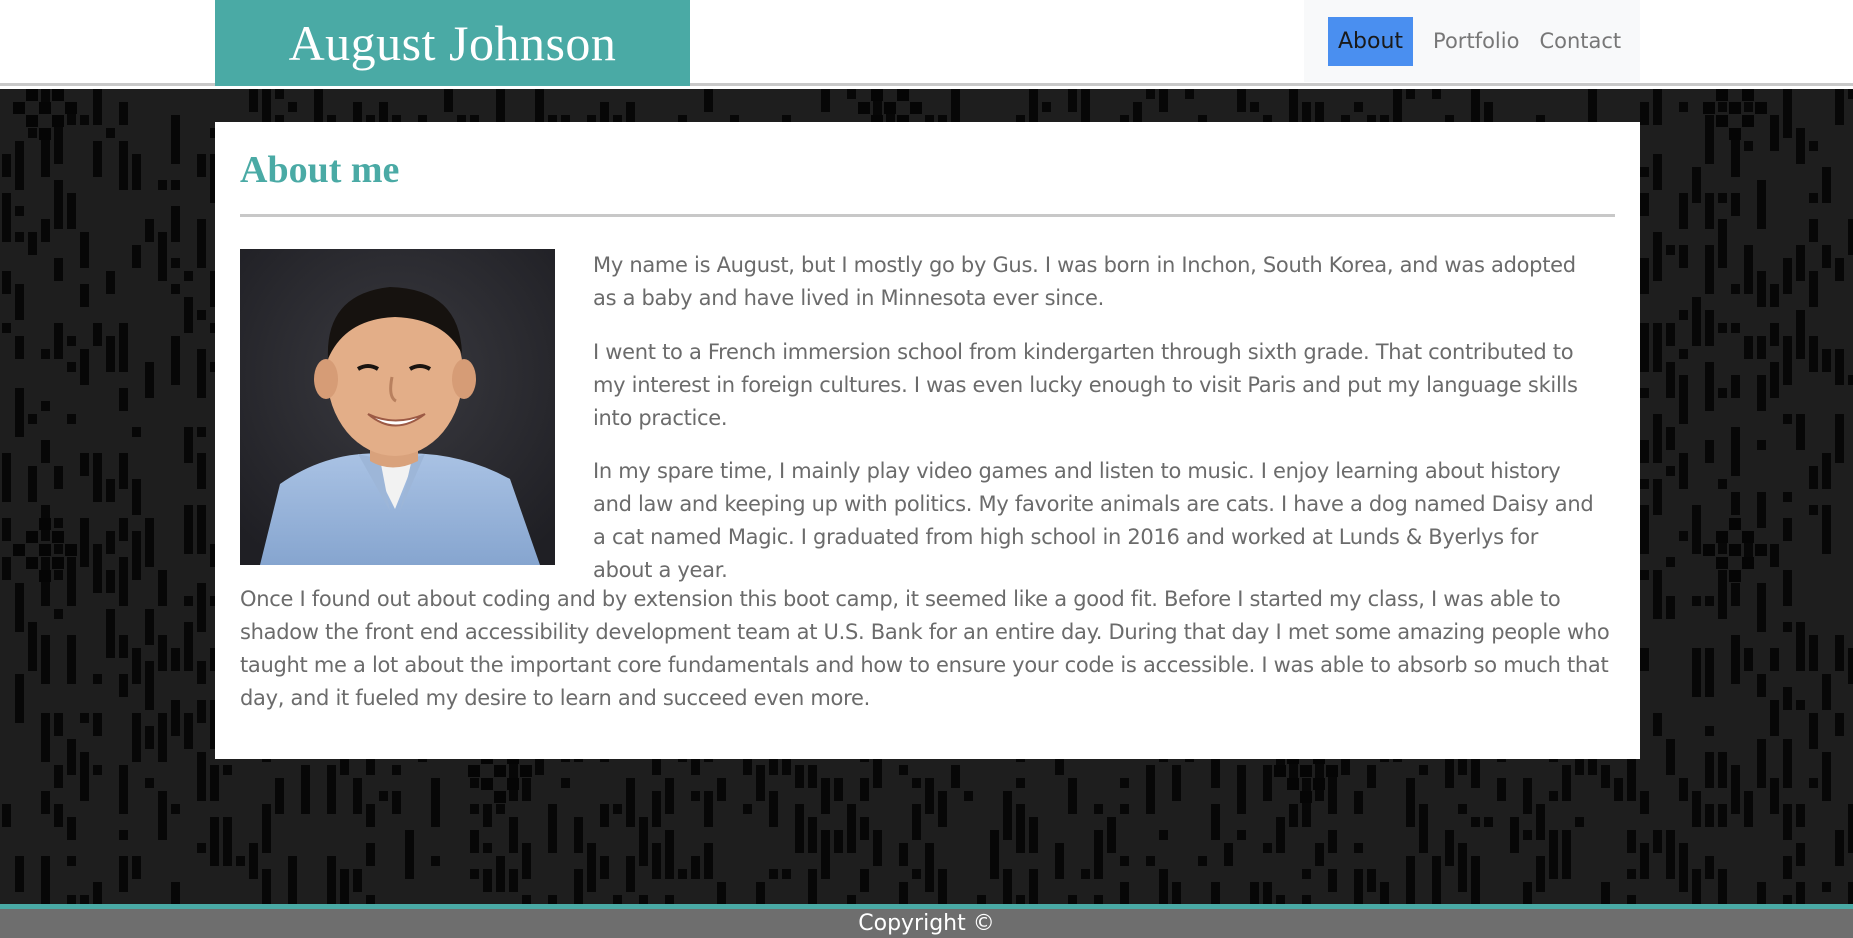 The image size is (1853, 938). Describe the element at coordinates (1371, 41) in the screenshot. I see `nav-link-about: About` at that location.